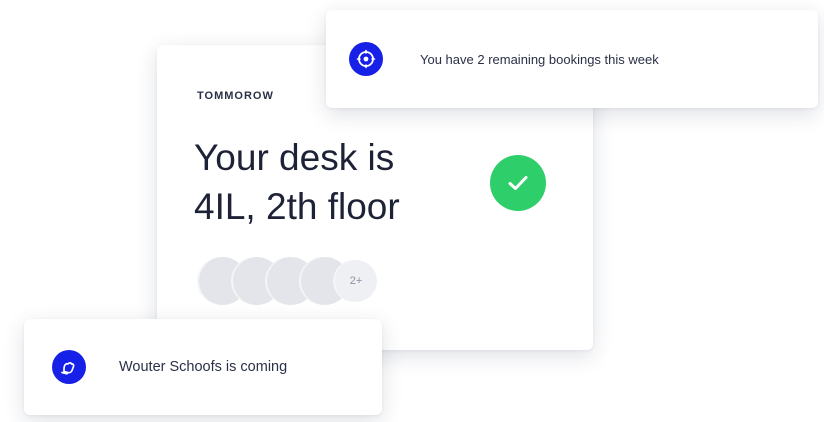 This screenshot has width=824, height=422. What do you see at coordinates (356, 281) in the screenshot?
I see `more-attendees-badge: 2+` at bounding box center [356, 281].